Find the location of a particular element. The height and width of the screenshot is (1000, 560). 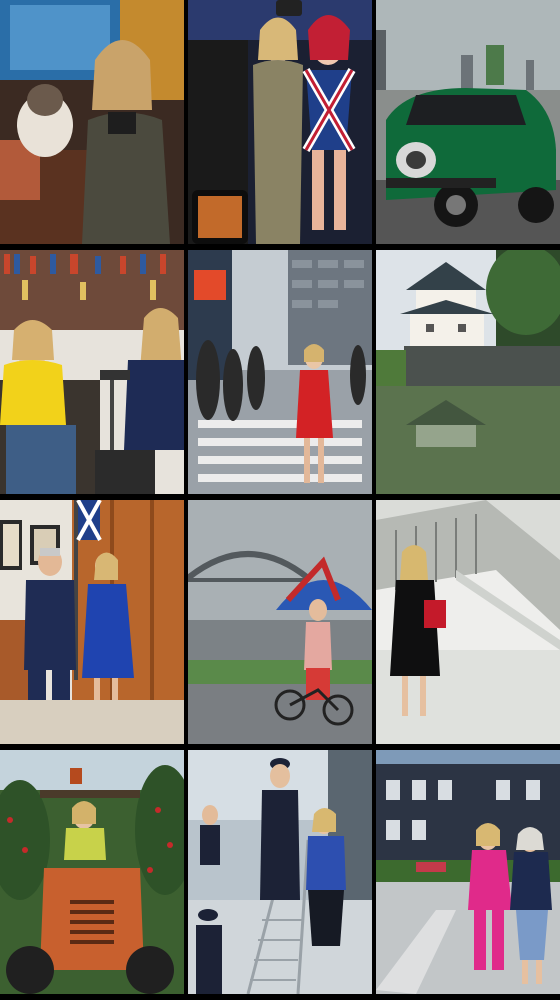

photo-red-dress-crosswalk is located at coordinates (280, 372).